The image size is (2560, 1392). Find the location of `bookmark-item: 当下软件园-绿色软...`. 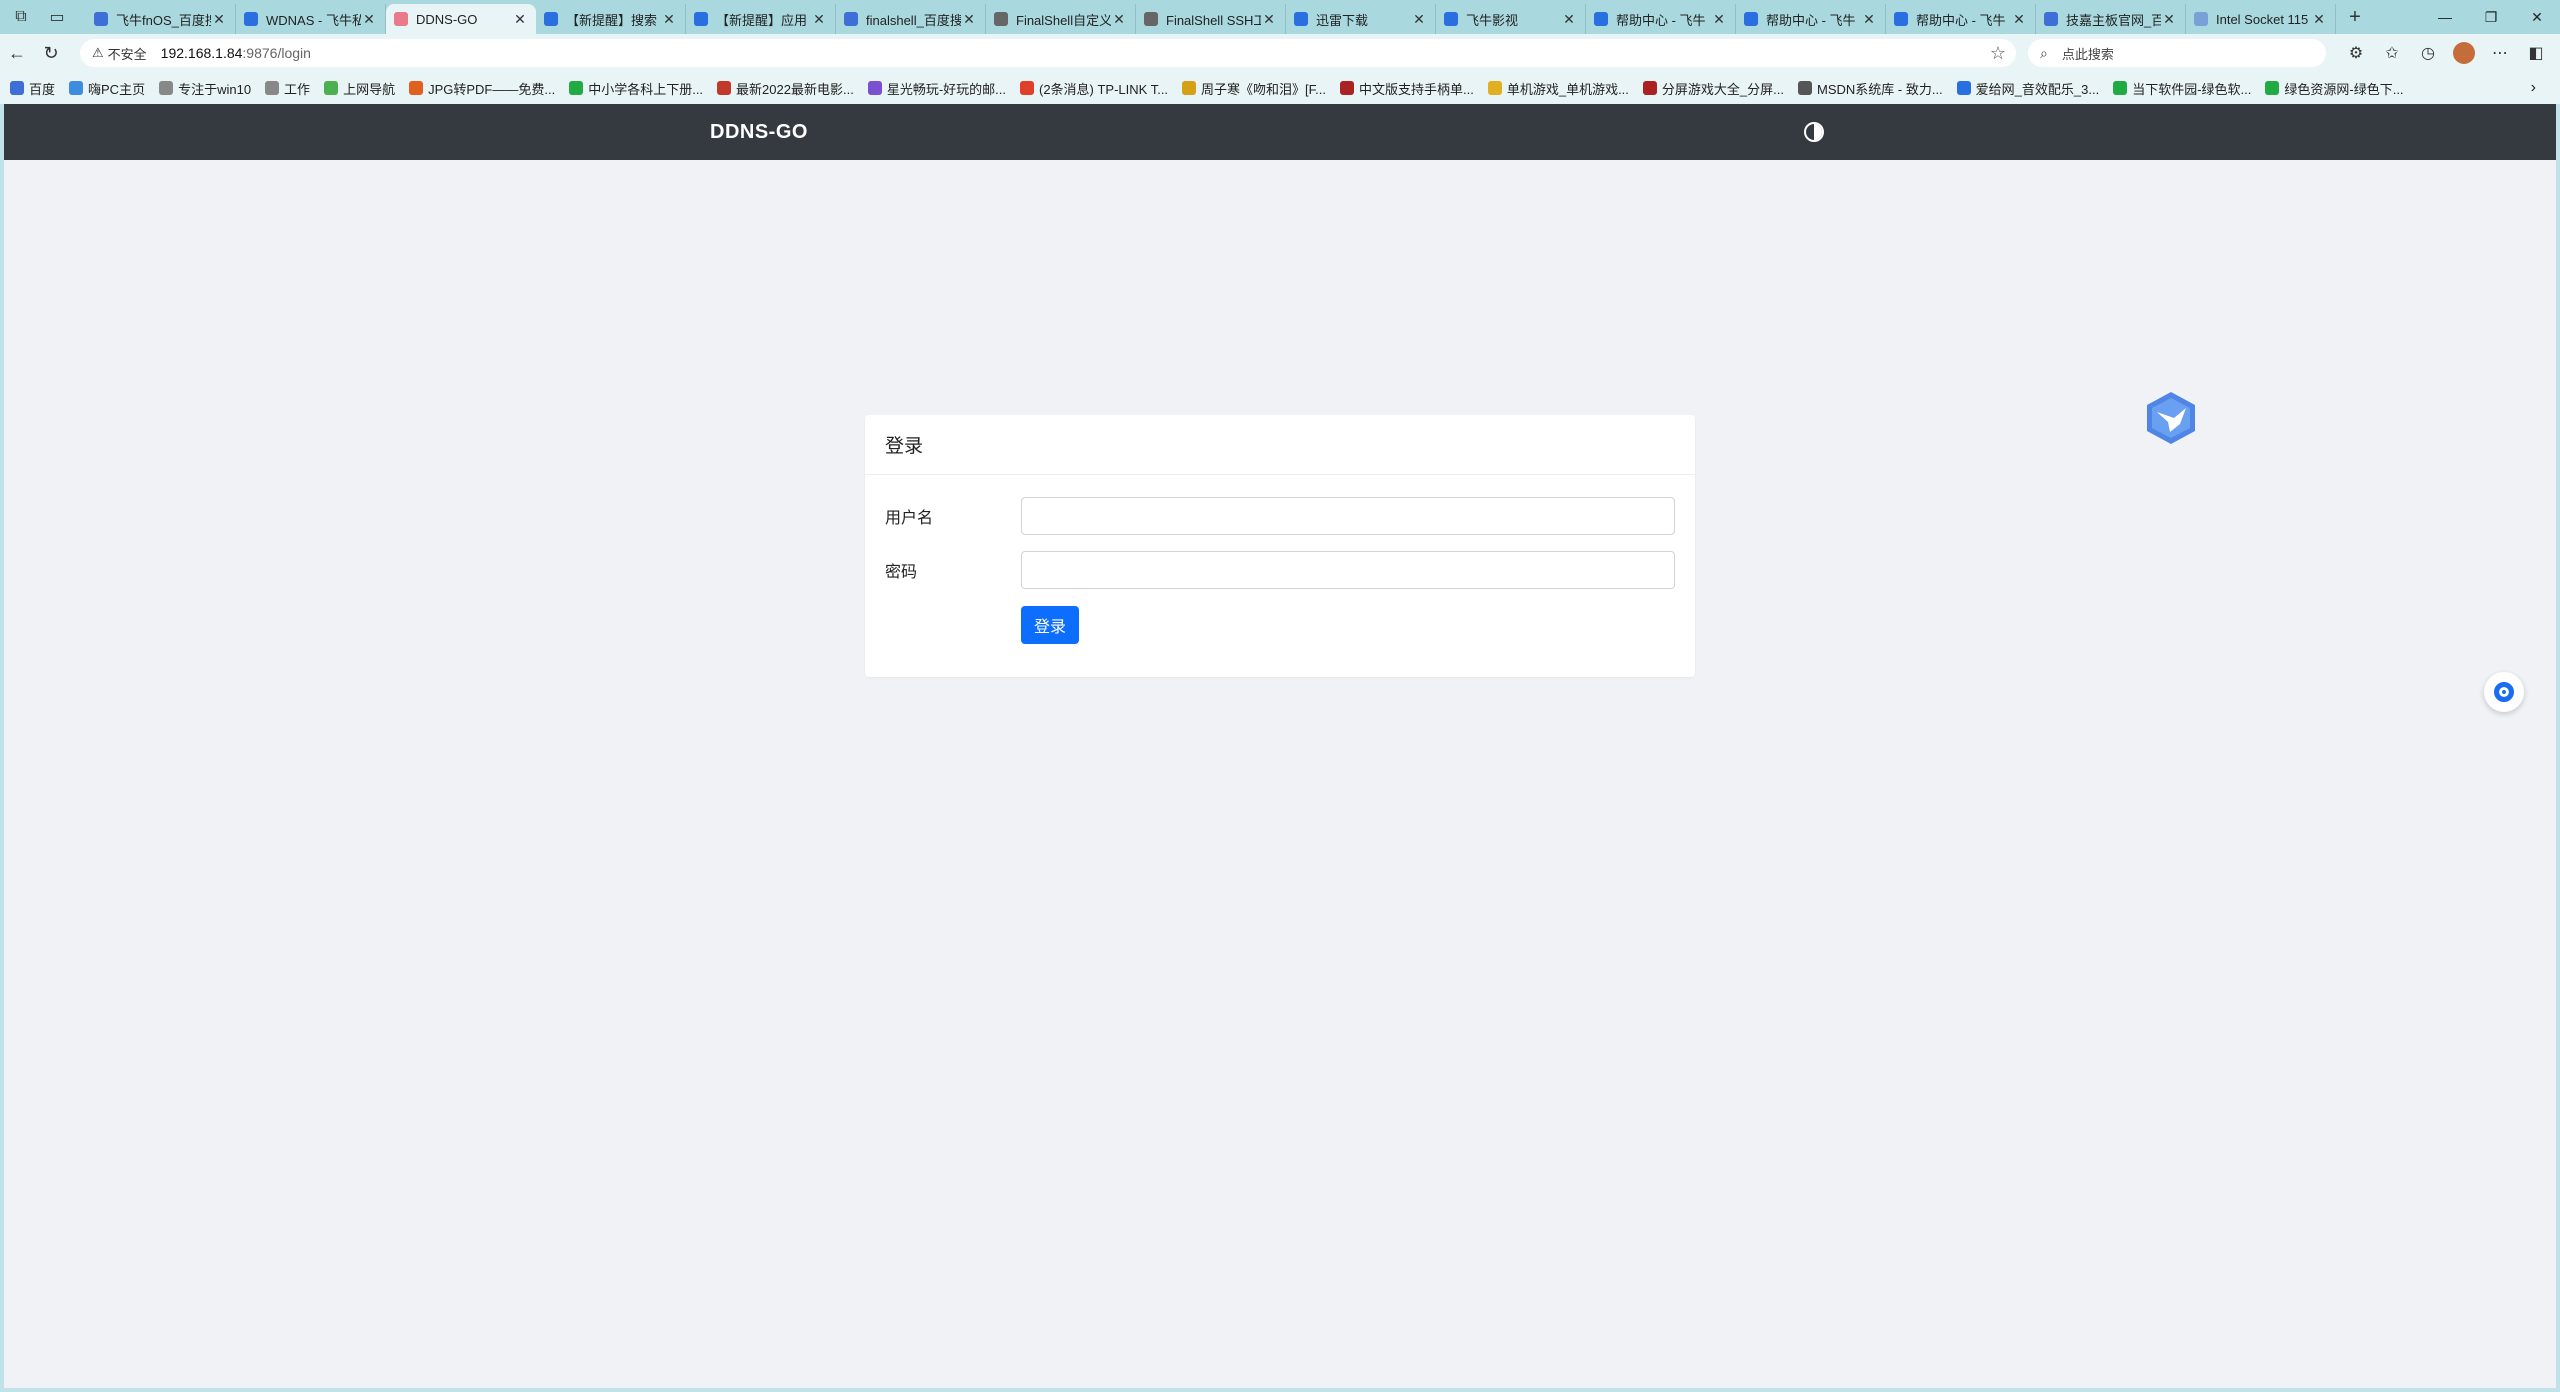

bookmark-item: 当下软件园-绿色软... is located at coordinates (2182, 88).